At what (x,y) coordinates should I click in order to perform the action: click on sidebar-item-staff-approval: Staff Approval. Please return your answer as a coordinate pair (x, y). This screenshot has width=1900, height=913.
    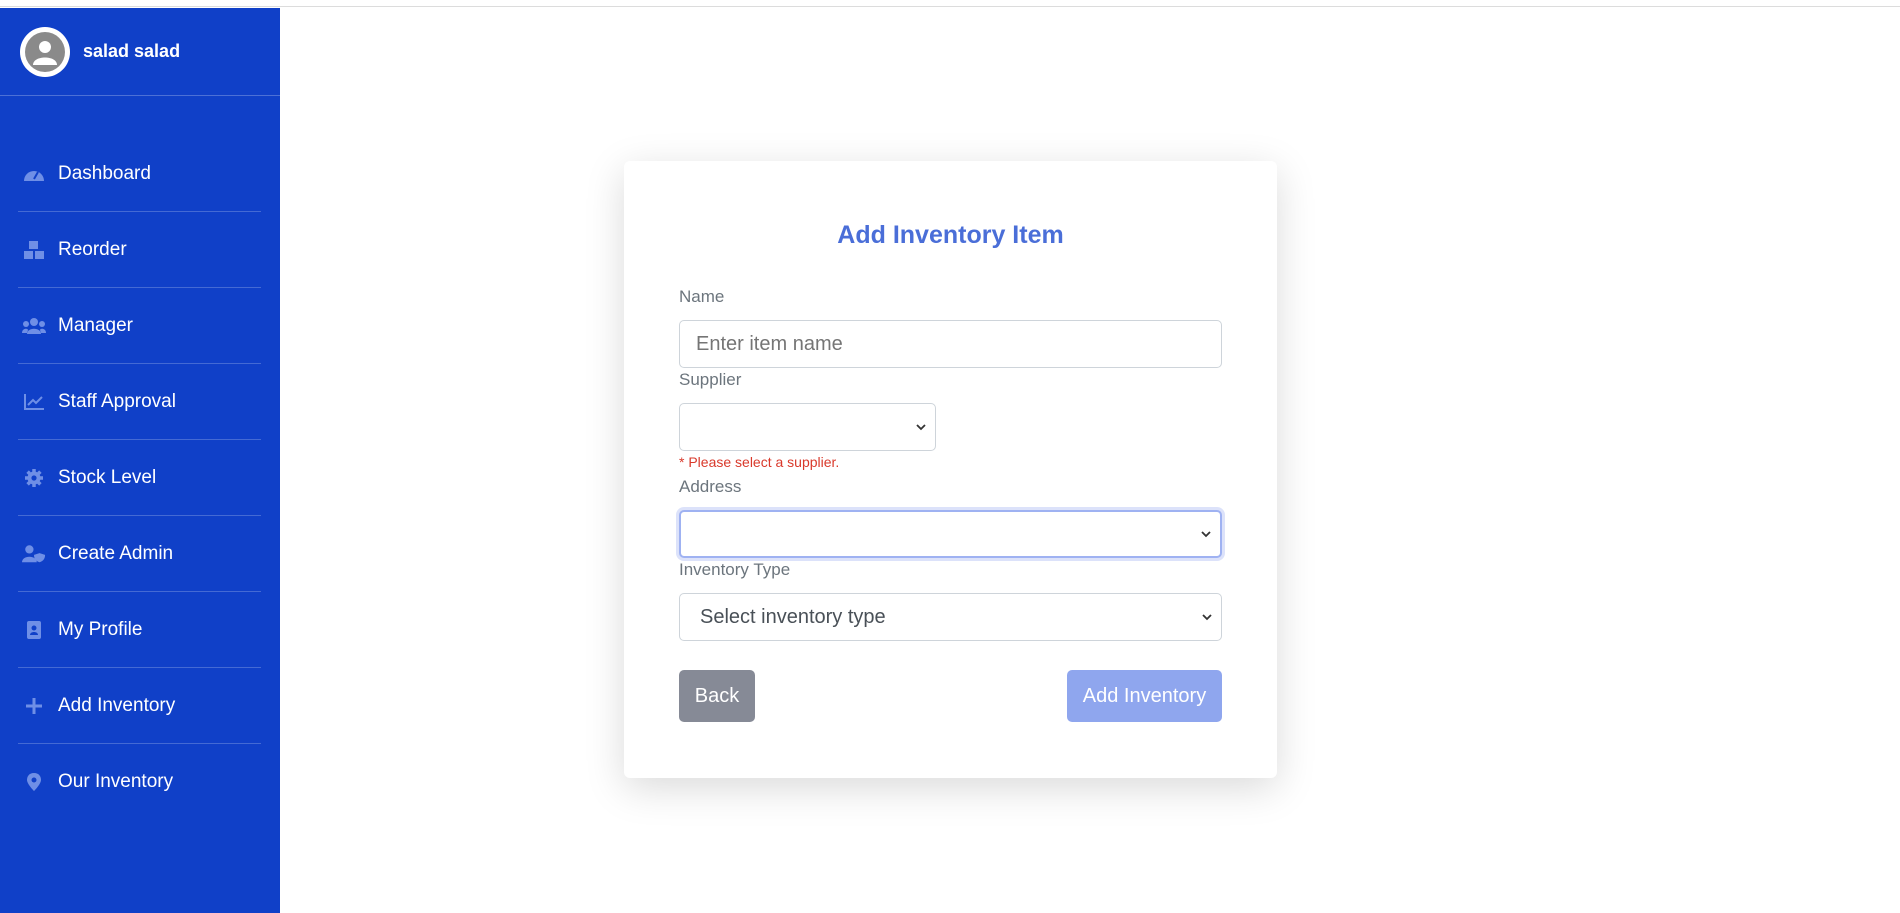
    Looking at the image, I should click on (139, 402).